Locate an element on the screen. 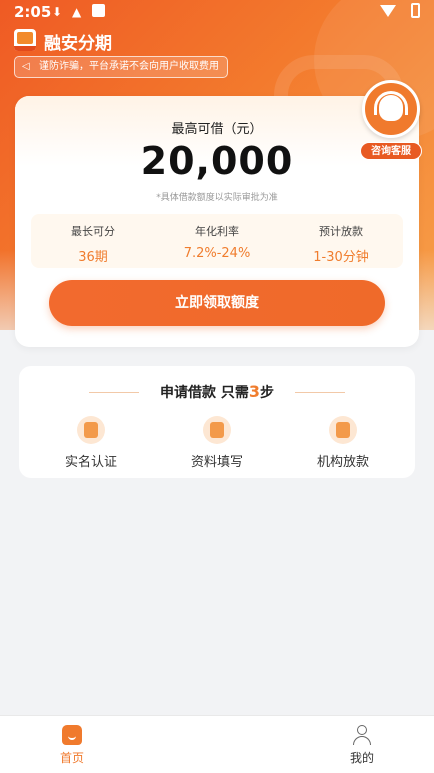  customer-service-icon is located at coordinates (391, 109).